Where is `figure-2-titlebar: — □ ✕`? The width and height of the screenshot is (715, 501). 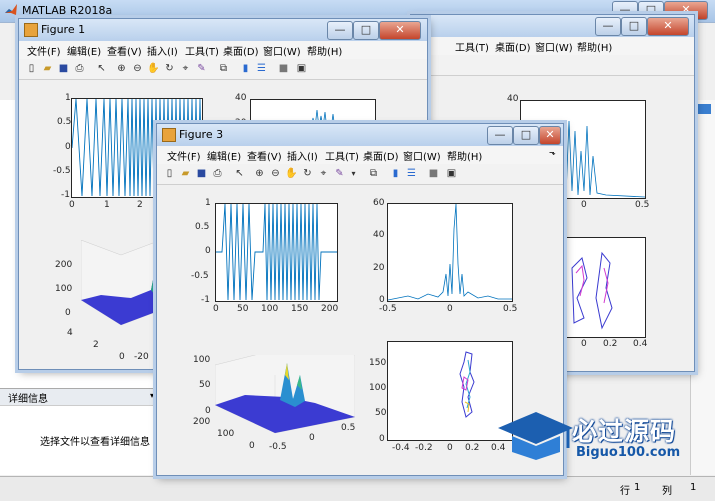
figure-2-titlebar: — □ ✕ is located at coordinates (552, 26).